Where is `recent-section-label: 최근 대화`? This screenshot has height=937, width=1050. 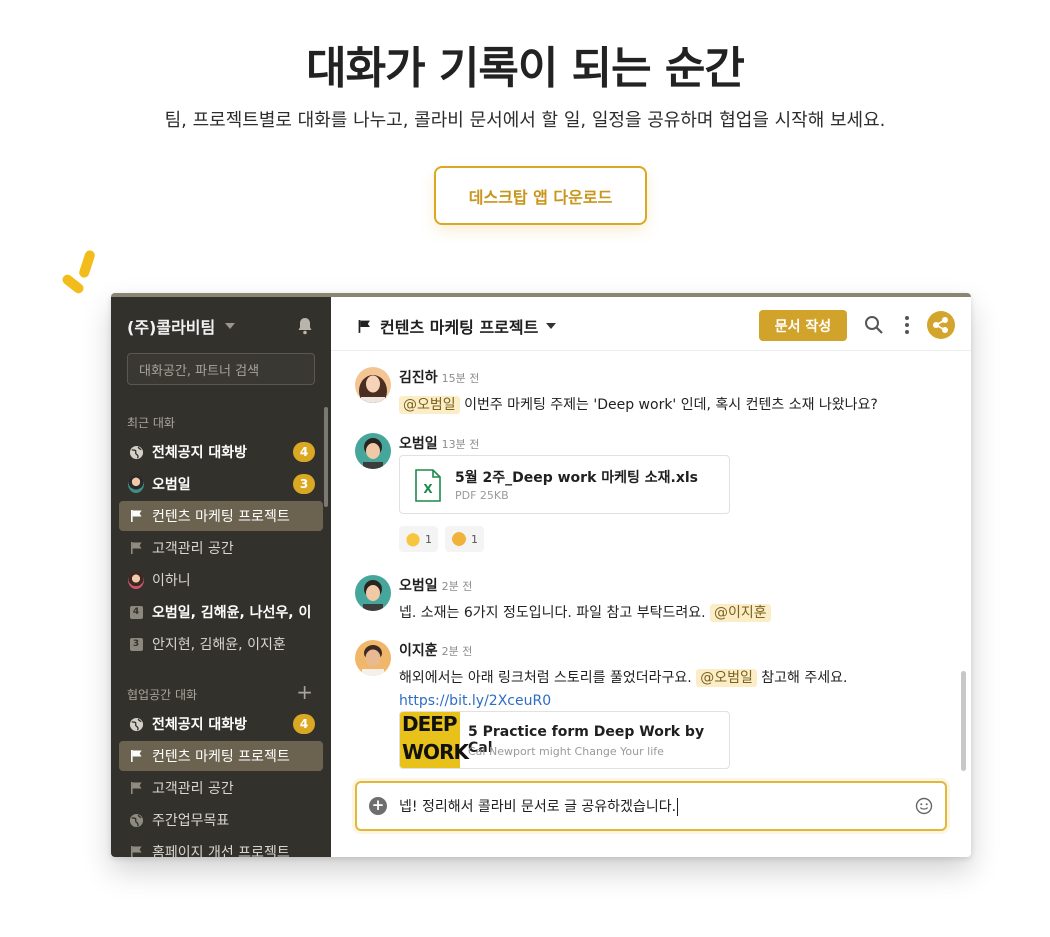
recent-section-label: 최근 대화 is located at coordinates (151, 423).